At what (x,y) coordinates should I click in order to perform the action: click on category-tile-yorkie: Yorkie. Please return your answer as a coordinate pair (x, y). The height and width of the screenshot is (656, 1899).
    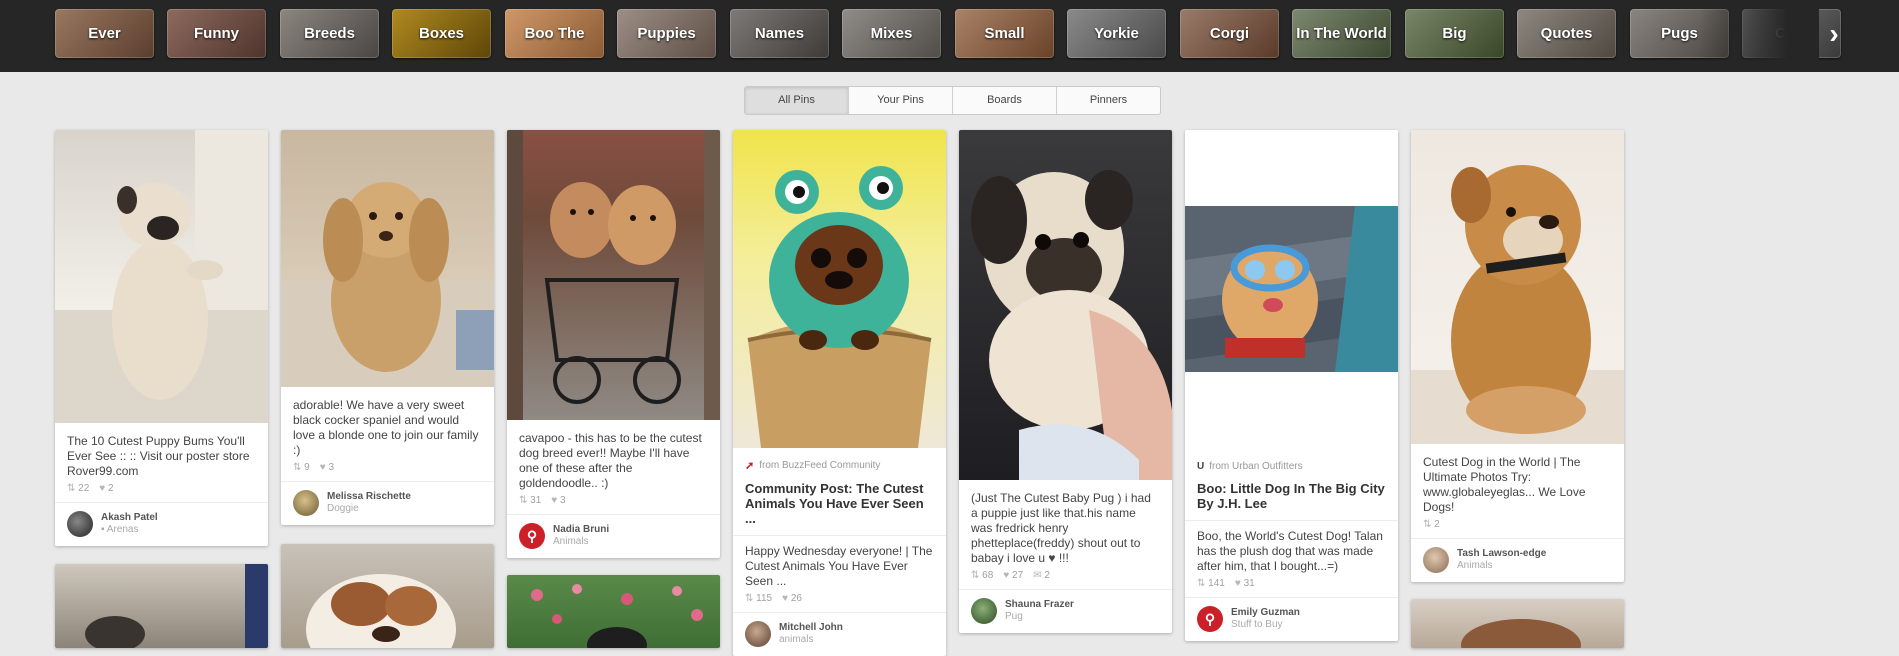
    Looking at the image, I should click on (1116, 33).